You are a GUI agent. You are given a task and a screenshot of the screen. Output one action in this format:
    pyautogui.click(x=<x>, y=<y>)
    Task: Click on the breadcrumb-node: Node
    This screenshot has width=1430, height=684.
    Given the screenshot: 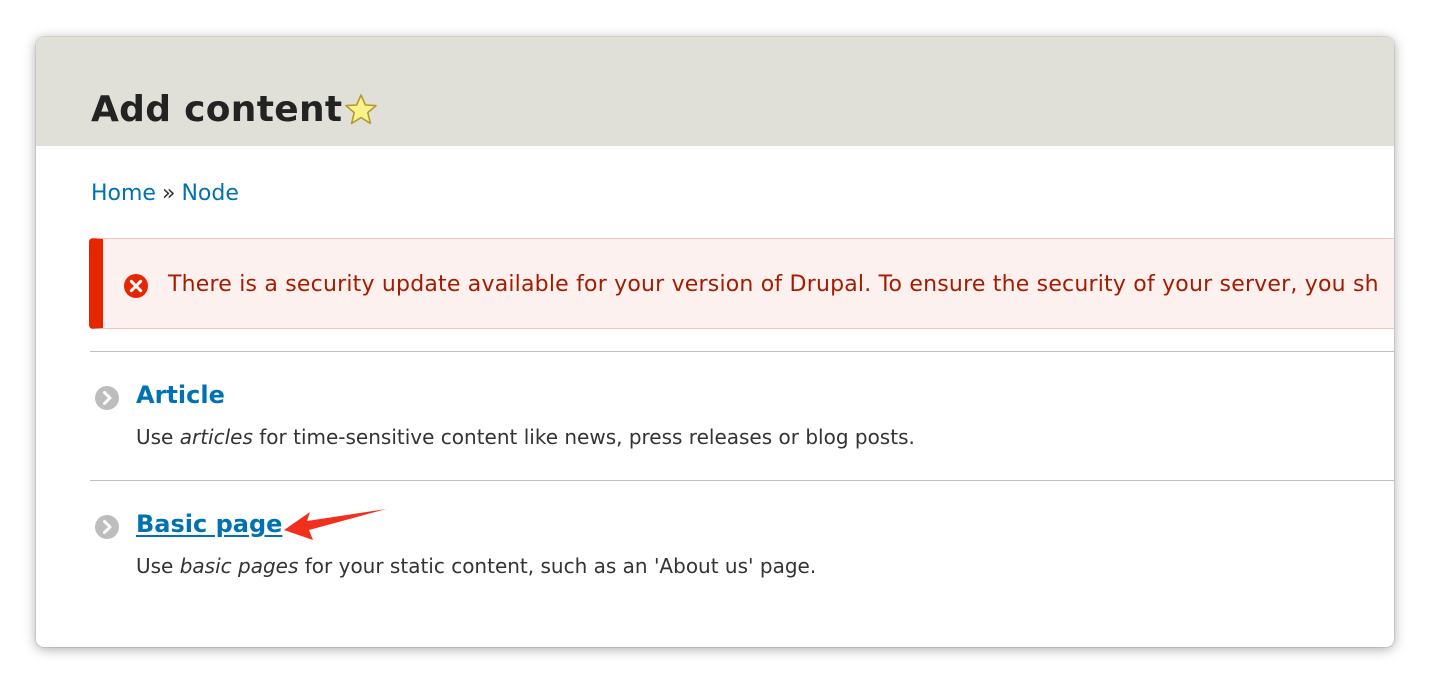 What is the action you would take?
    pyautogui.click(x=209, y=193)
    